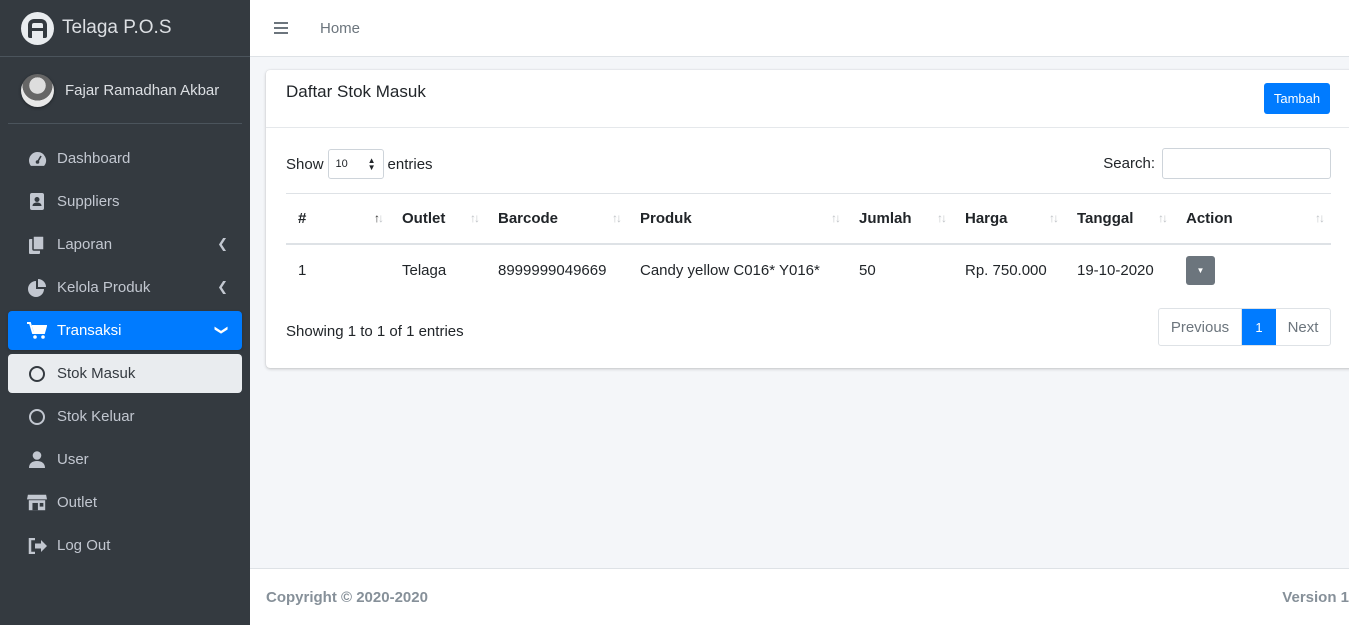 The height and width of the screenshot is (625, 1349). What do you see at coordinates (84, 545) in the screenshot?
I see `sidebar-item-label: Log Out` at bounding box center [84, 545].